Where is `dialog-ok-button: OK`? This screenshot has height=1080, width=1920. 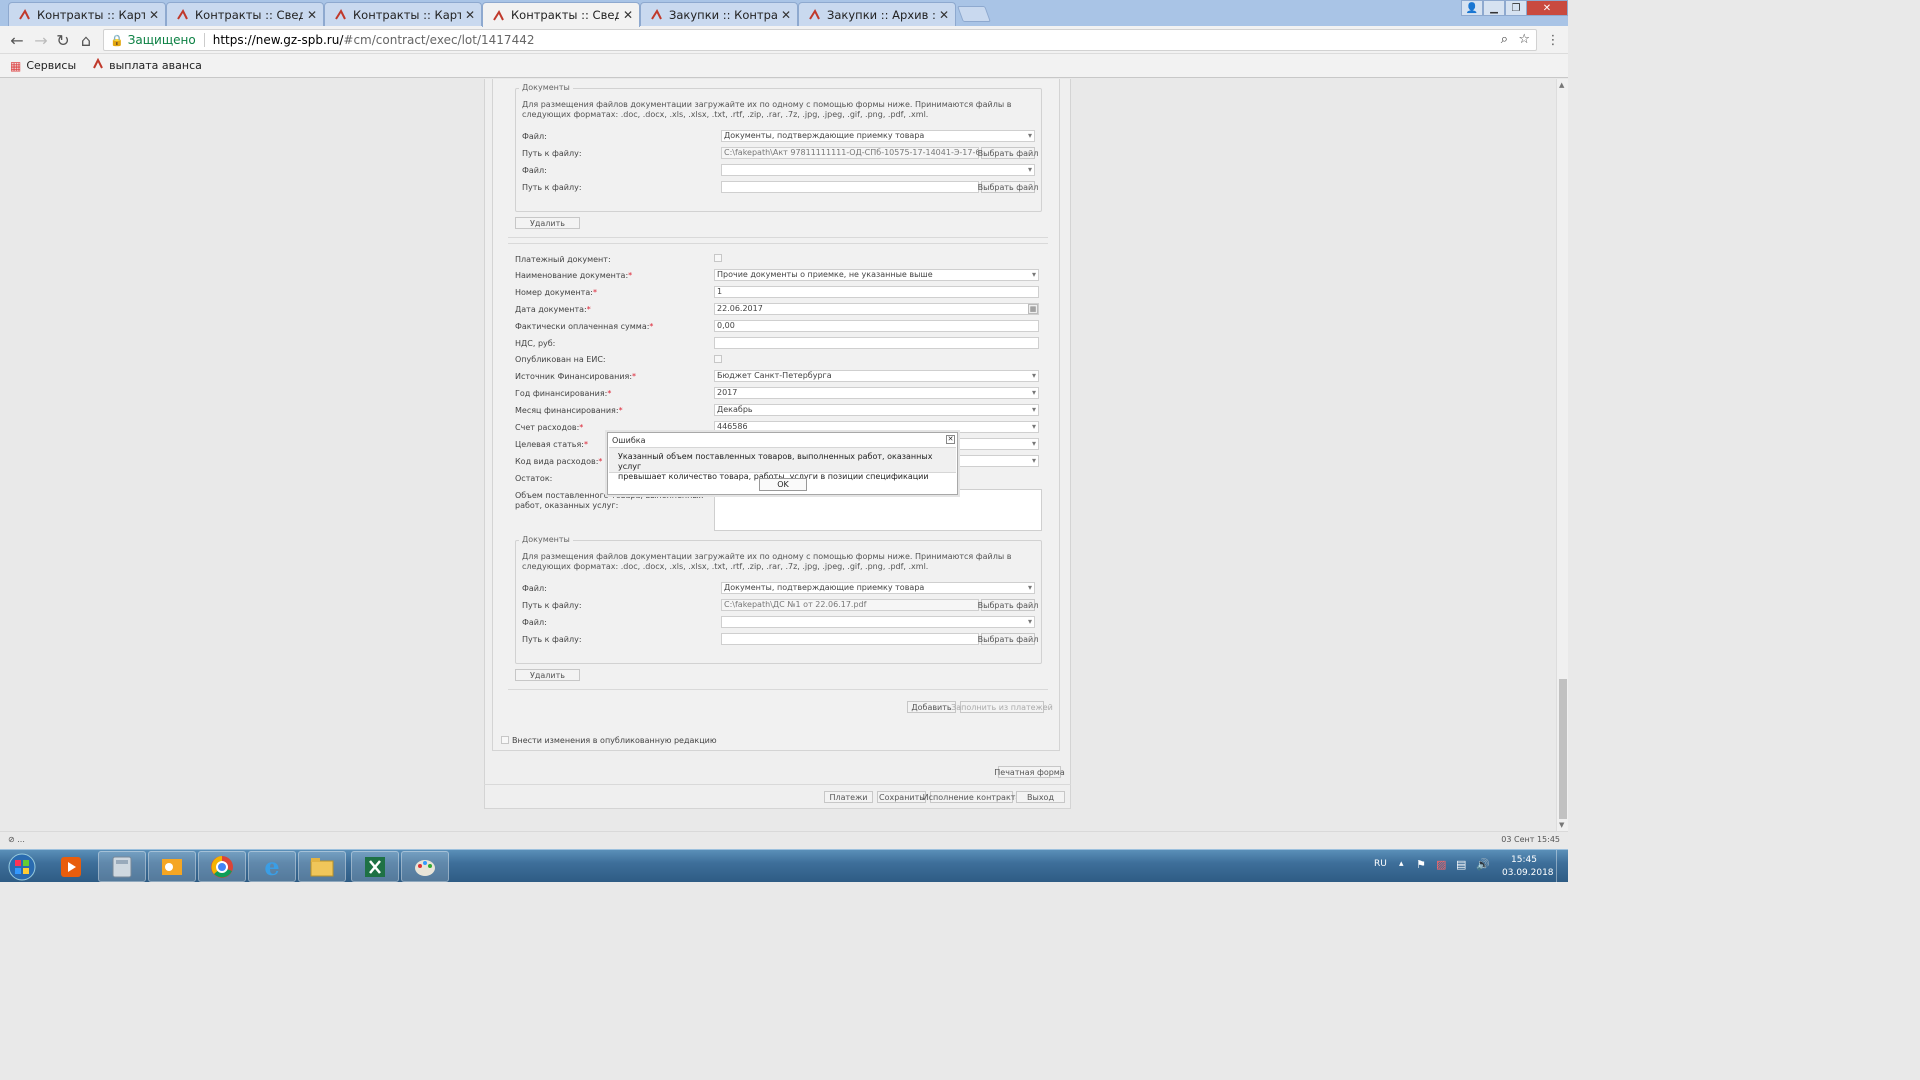
dialog-ok-button: OK is located at coordinates (783, 484).